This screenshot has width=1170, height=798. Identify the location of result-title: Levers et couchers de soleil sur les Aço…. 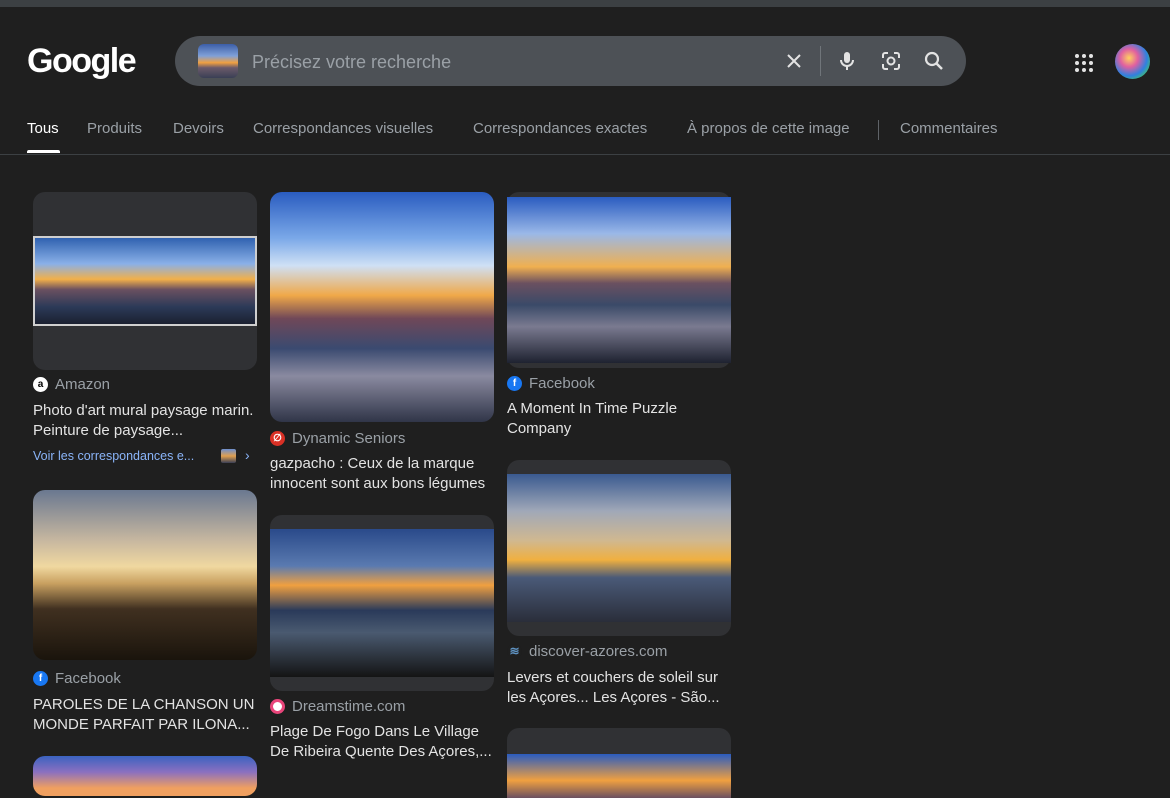
(619, 688).